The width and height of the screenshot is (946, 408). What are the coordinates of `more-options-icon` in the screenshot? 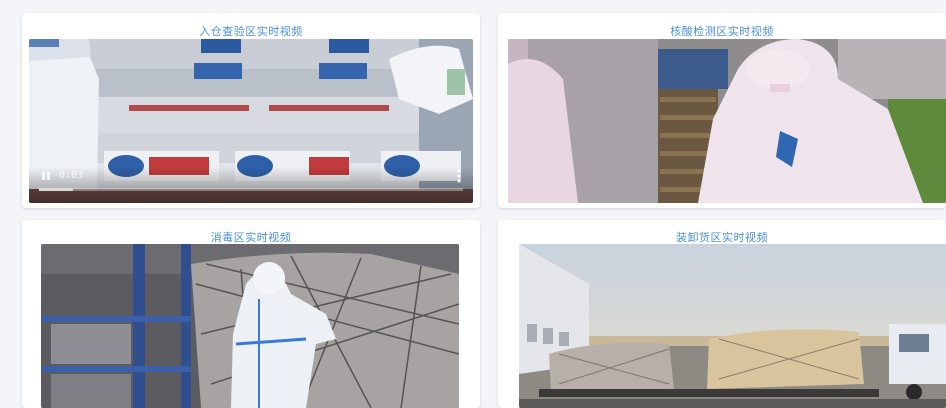 It's located at (459, 176).